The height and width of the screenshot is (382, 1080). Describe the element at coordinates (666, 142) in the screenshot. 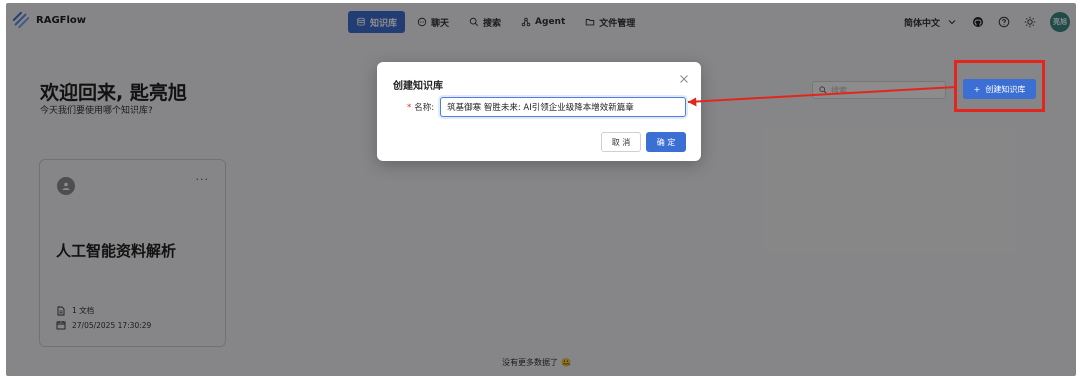

I see `ok-button: 确 定` at that location.